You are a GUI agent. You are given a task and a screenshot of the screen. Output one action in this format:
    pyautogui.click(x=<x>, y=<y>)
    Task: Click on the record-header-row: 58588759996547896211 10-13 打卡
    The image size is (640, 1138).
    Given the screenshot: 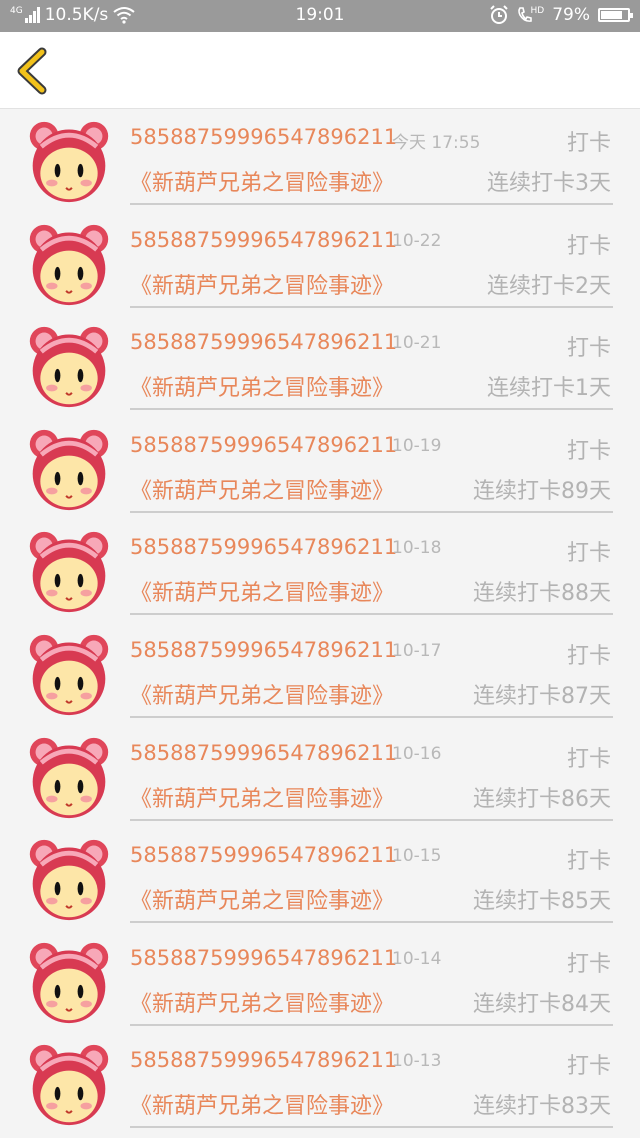 What is the action you would take?
    pyautogui.click(x=371, y=1064)
    